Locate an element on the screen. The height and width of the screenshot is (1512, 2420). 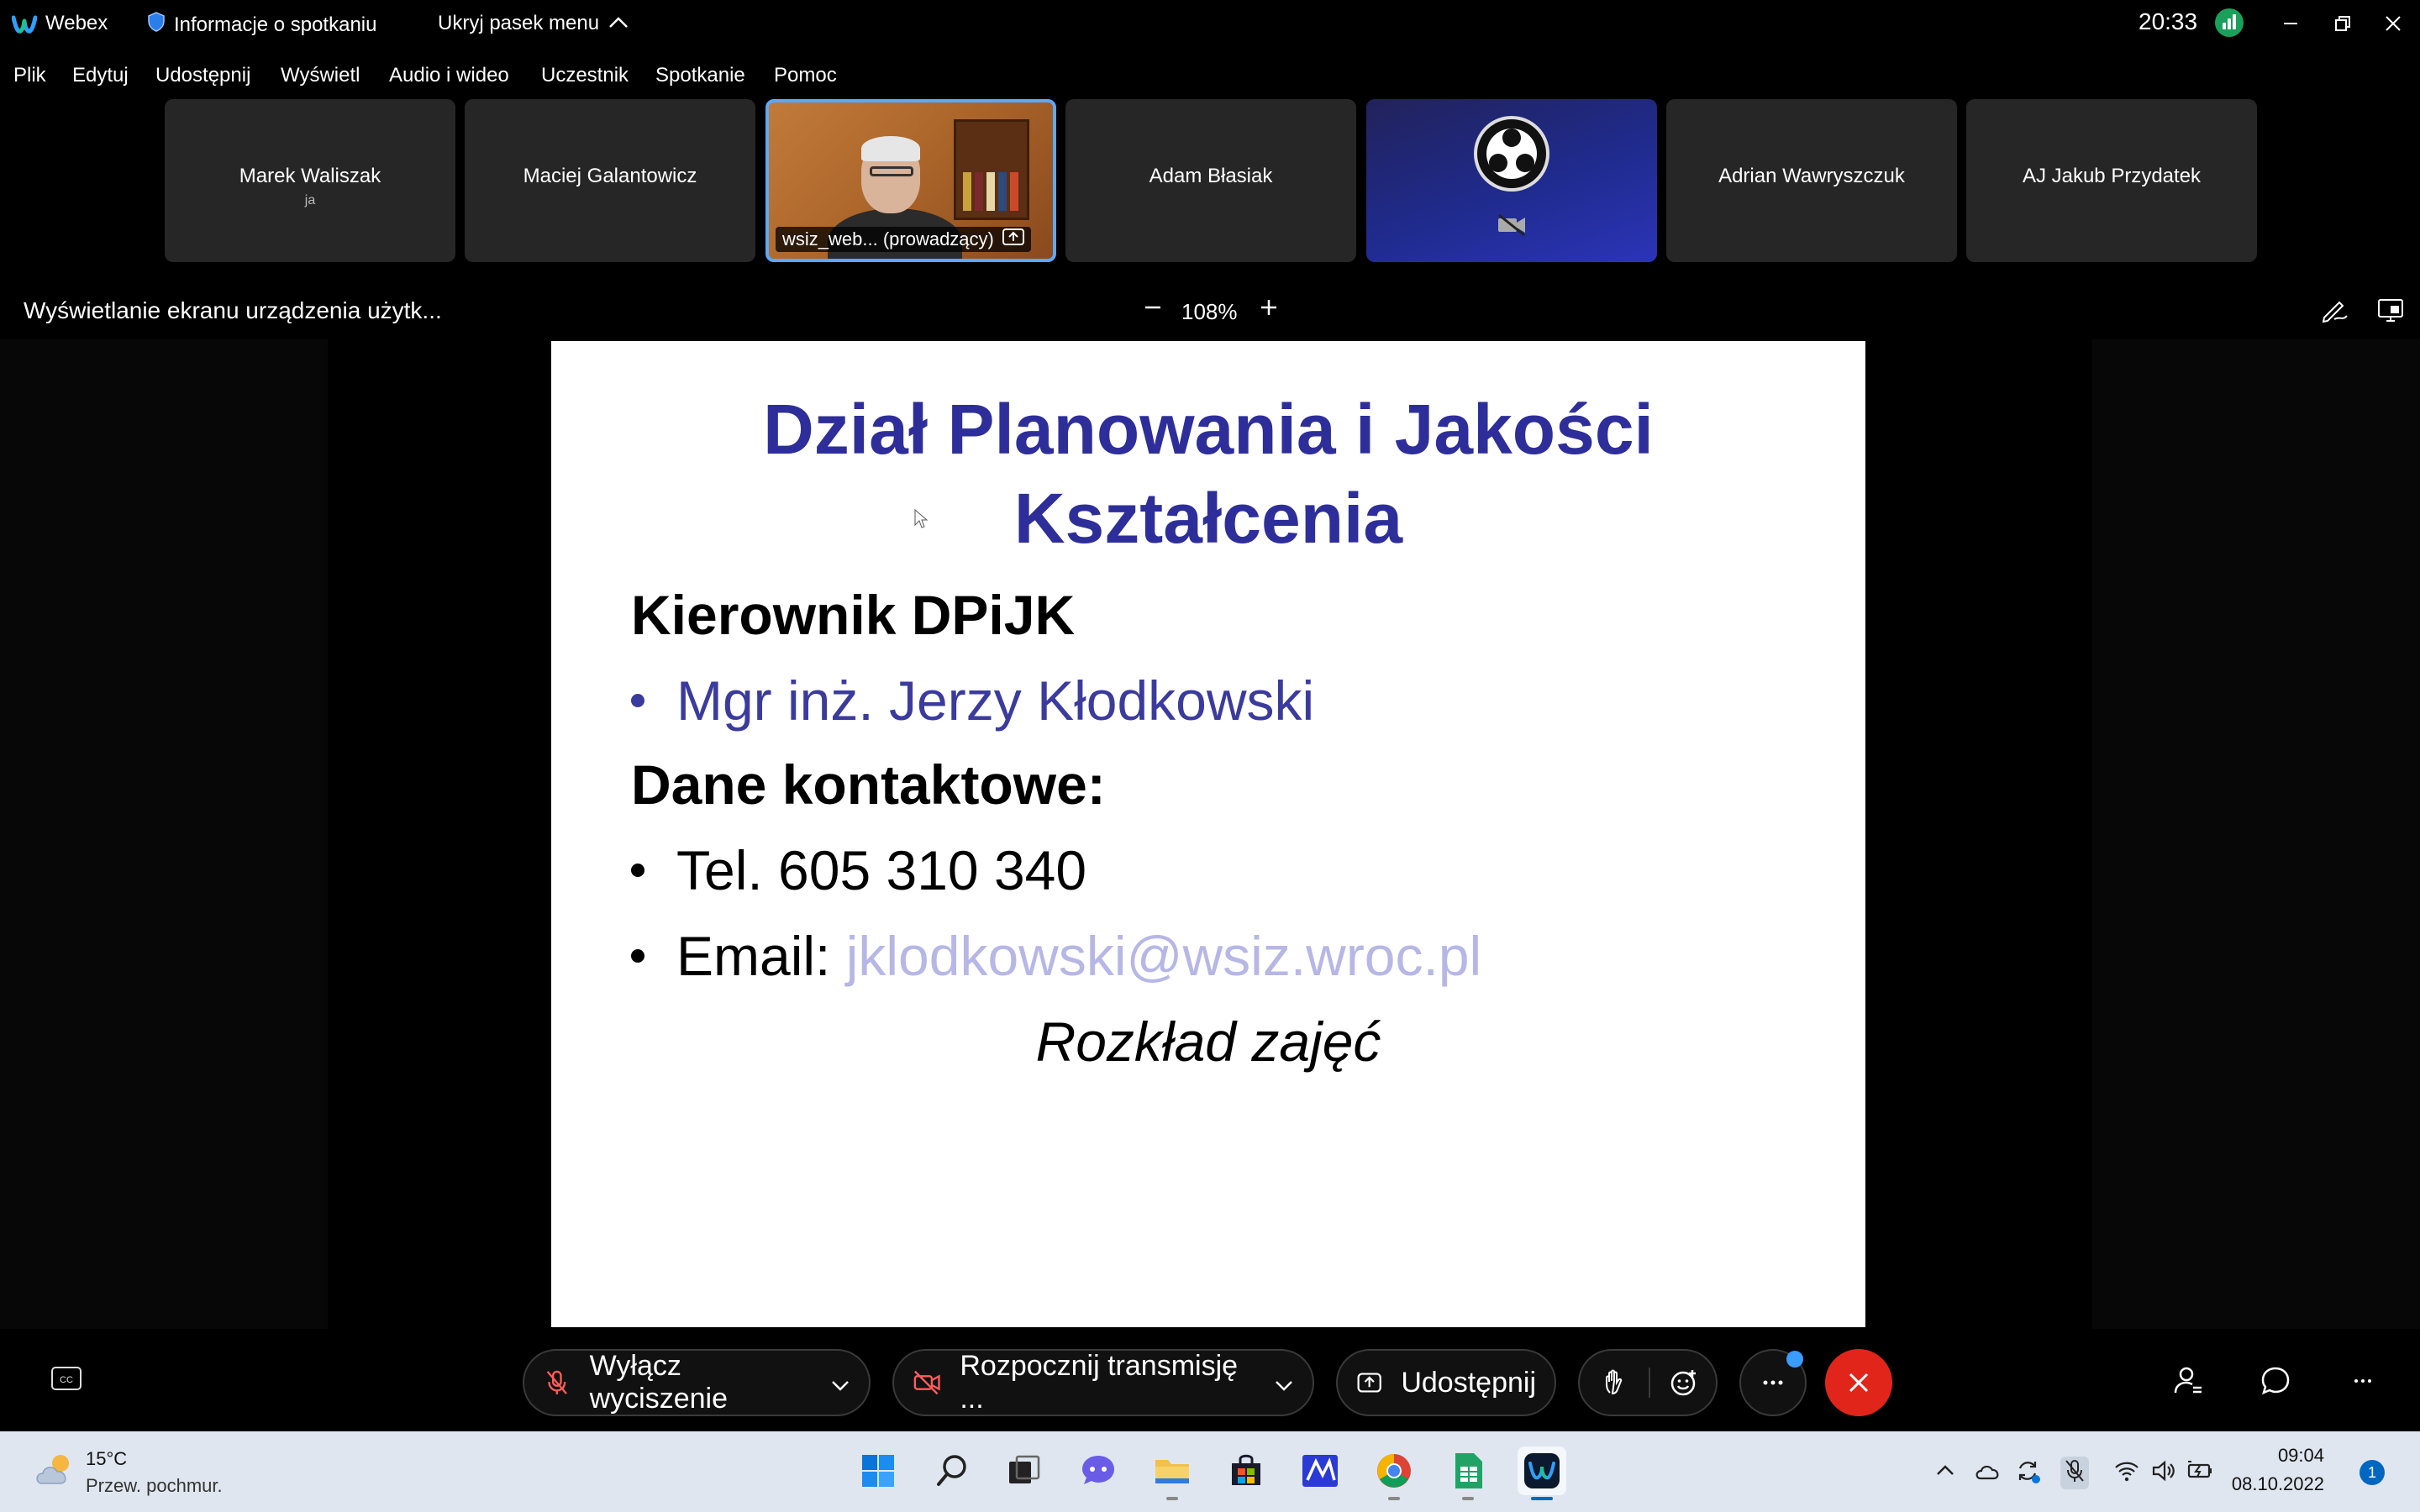
wifi-button is located at coordinates (2126, 1473).